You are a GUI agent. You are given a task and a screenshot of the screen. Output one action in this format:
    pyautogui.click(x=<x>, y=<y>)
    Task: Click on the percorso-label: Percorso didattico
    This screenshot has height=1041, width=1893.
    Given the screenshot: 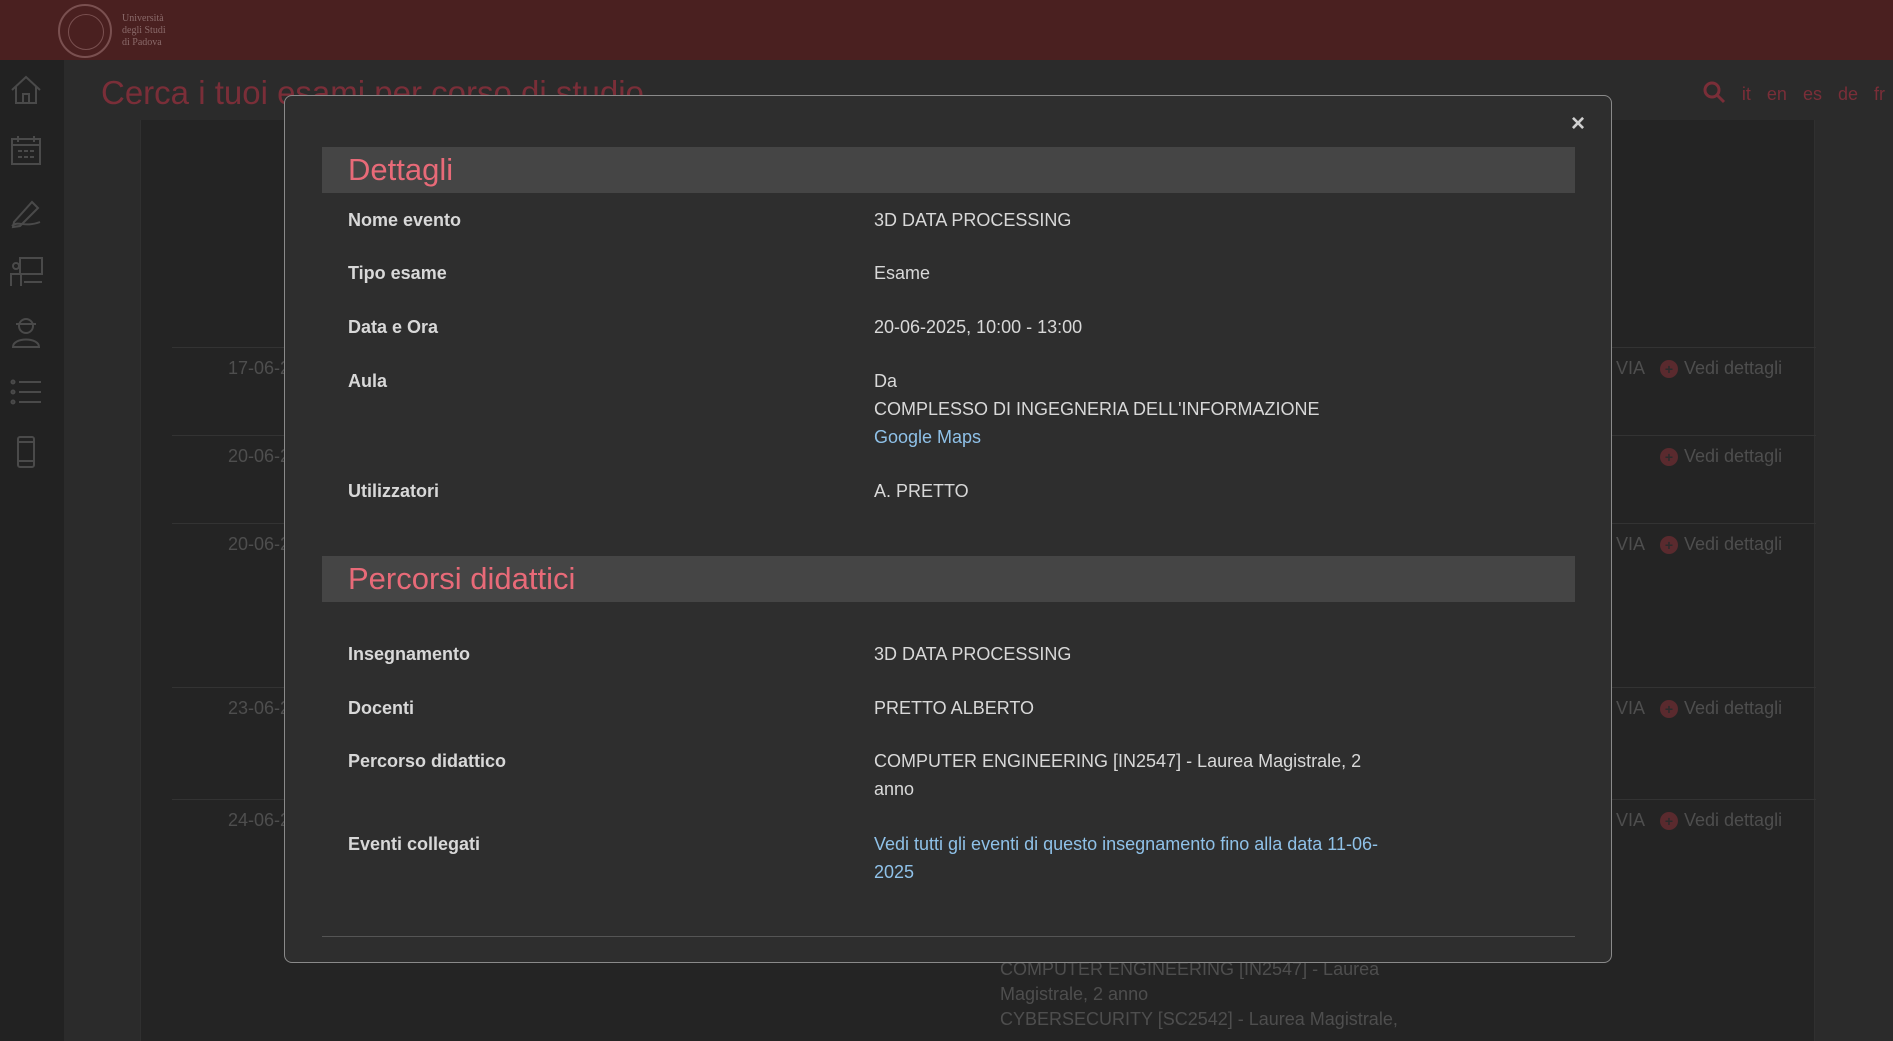 What is the action you would take?
    pyautogui.click(x=427, y=761)
    